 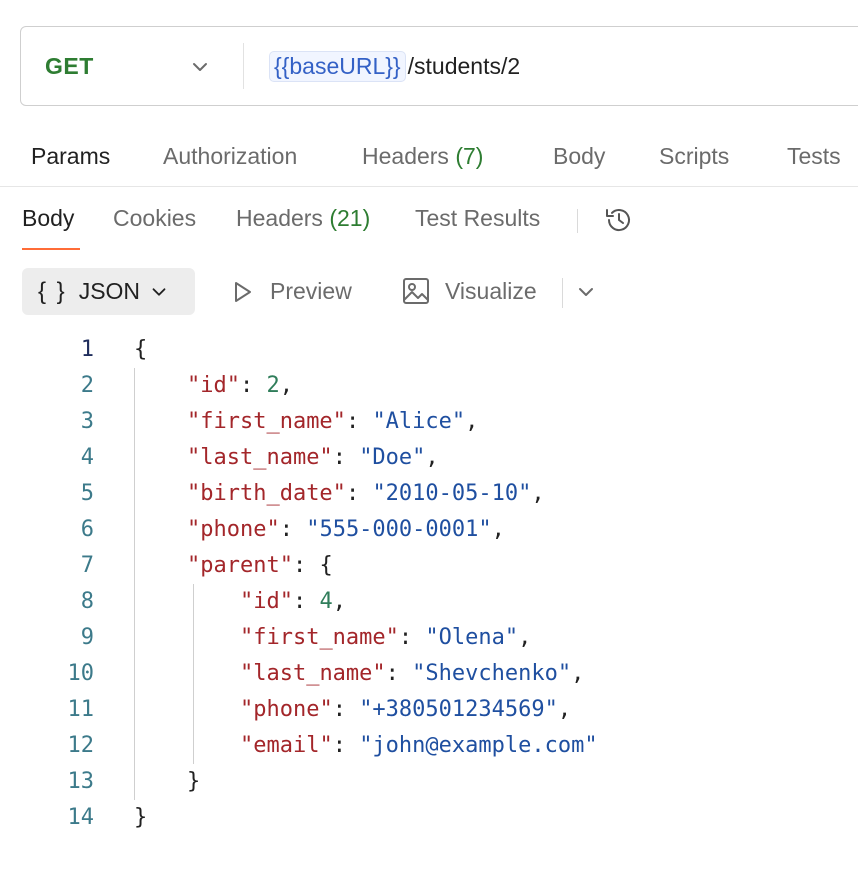 I want to click on line-number: 13, so click(x=81, y=781).